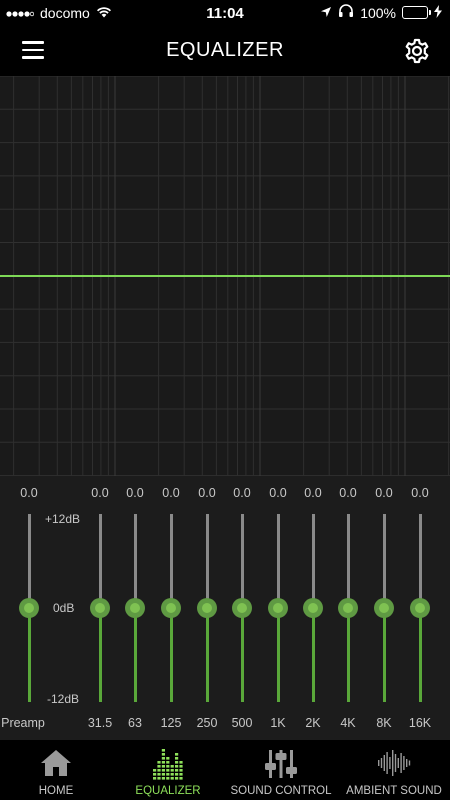 The height and width of the screenshot is (800, 450). I want to click on preamp-knob, so click(29, 608).